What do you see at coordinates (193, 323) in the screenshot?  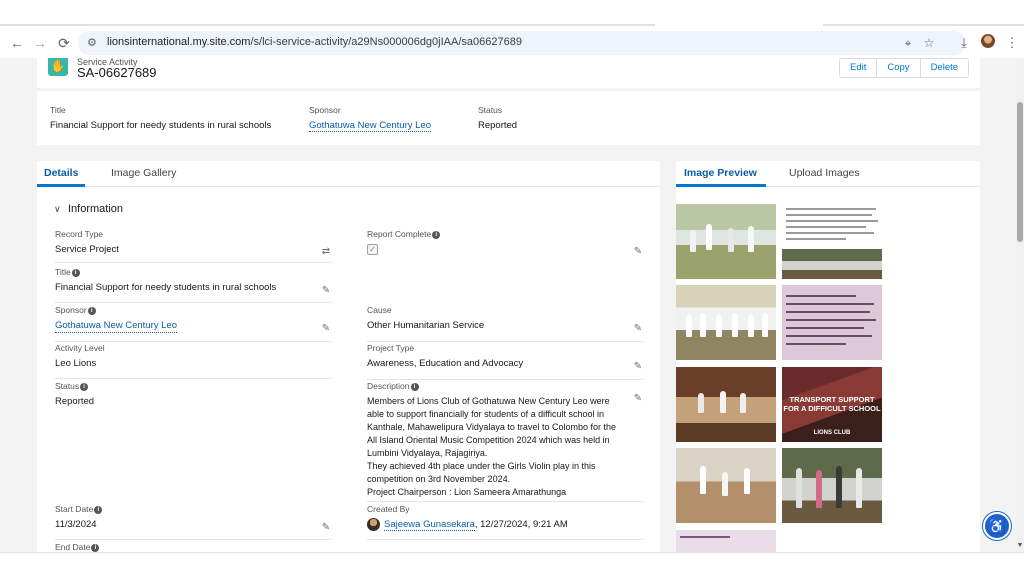 I see `field-sponsor: Sponsor i Gothatuwa New Century Leo ✎` at bounding box center [193, 323].